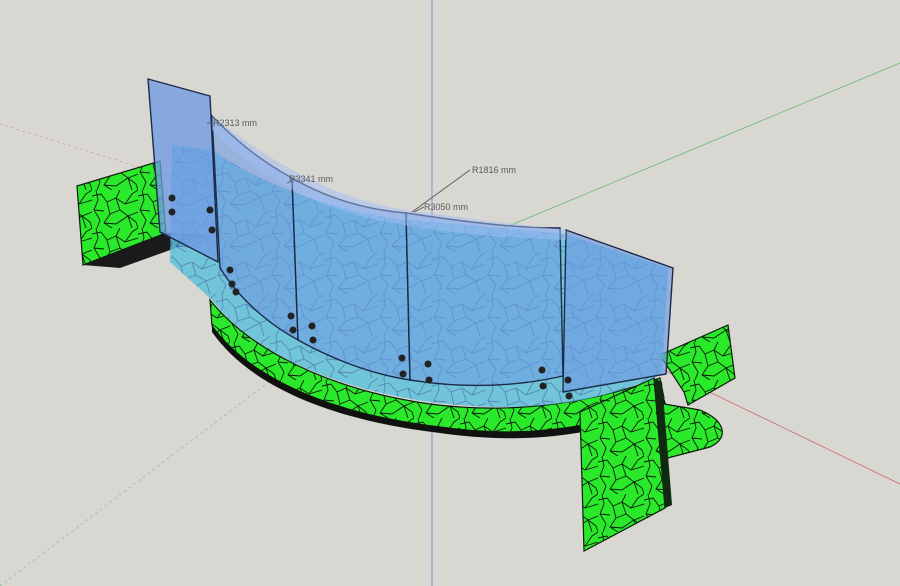 This screenshot has width=900, height=586. I want to click on dim-label-r1816: R1816 mm, so click(494, 170).